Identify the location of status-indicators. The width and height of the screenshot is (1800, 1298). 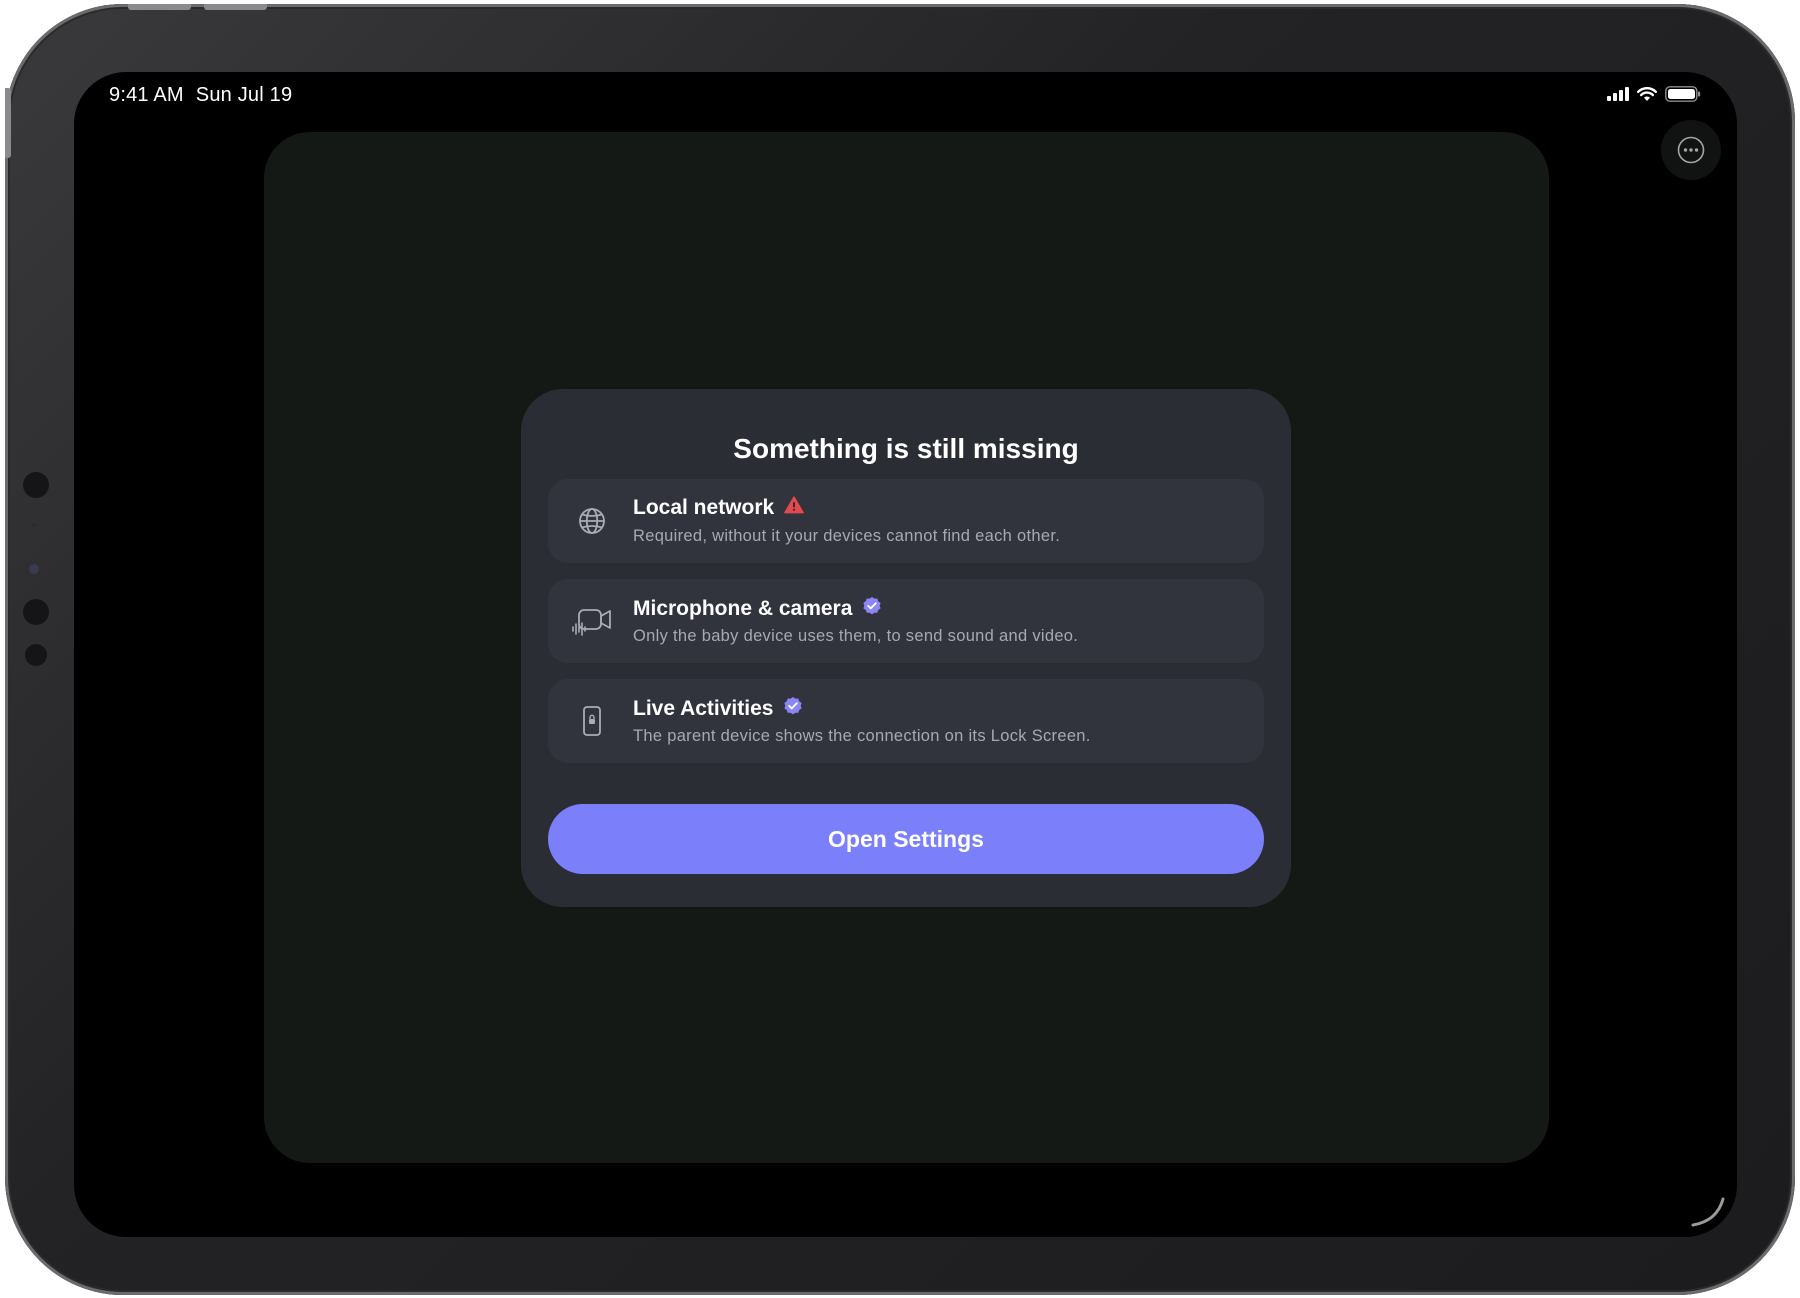
(1654, 96).